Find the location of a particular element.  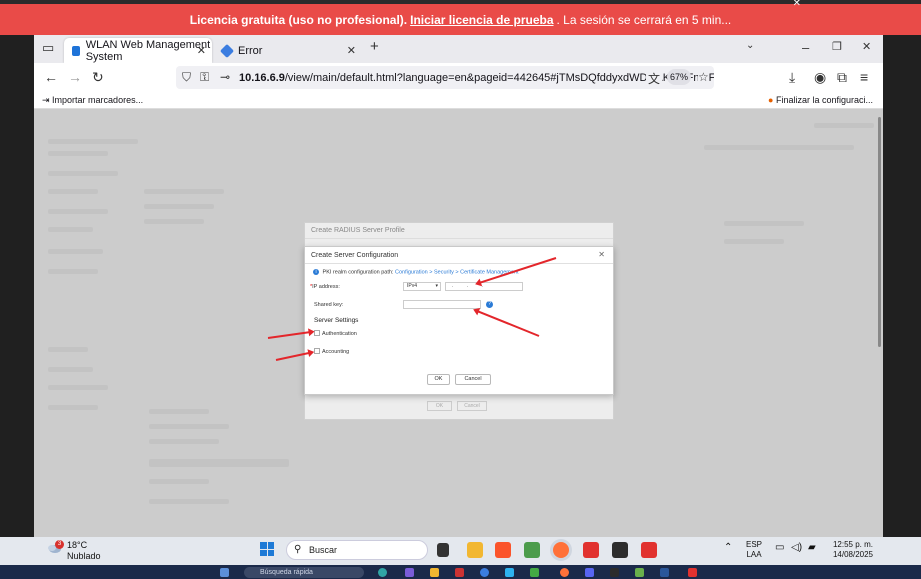

shared-key-label: Shared key: is located at coordinates (329, 305).